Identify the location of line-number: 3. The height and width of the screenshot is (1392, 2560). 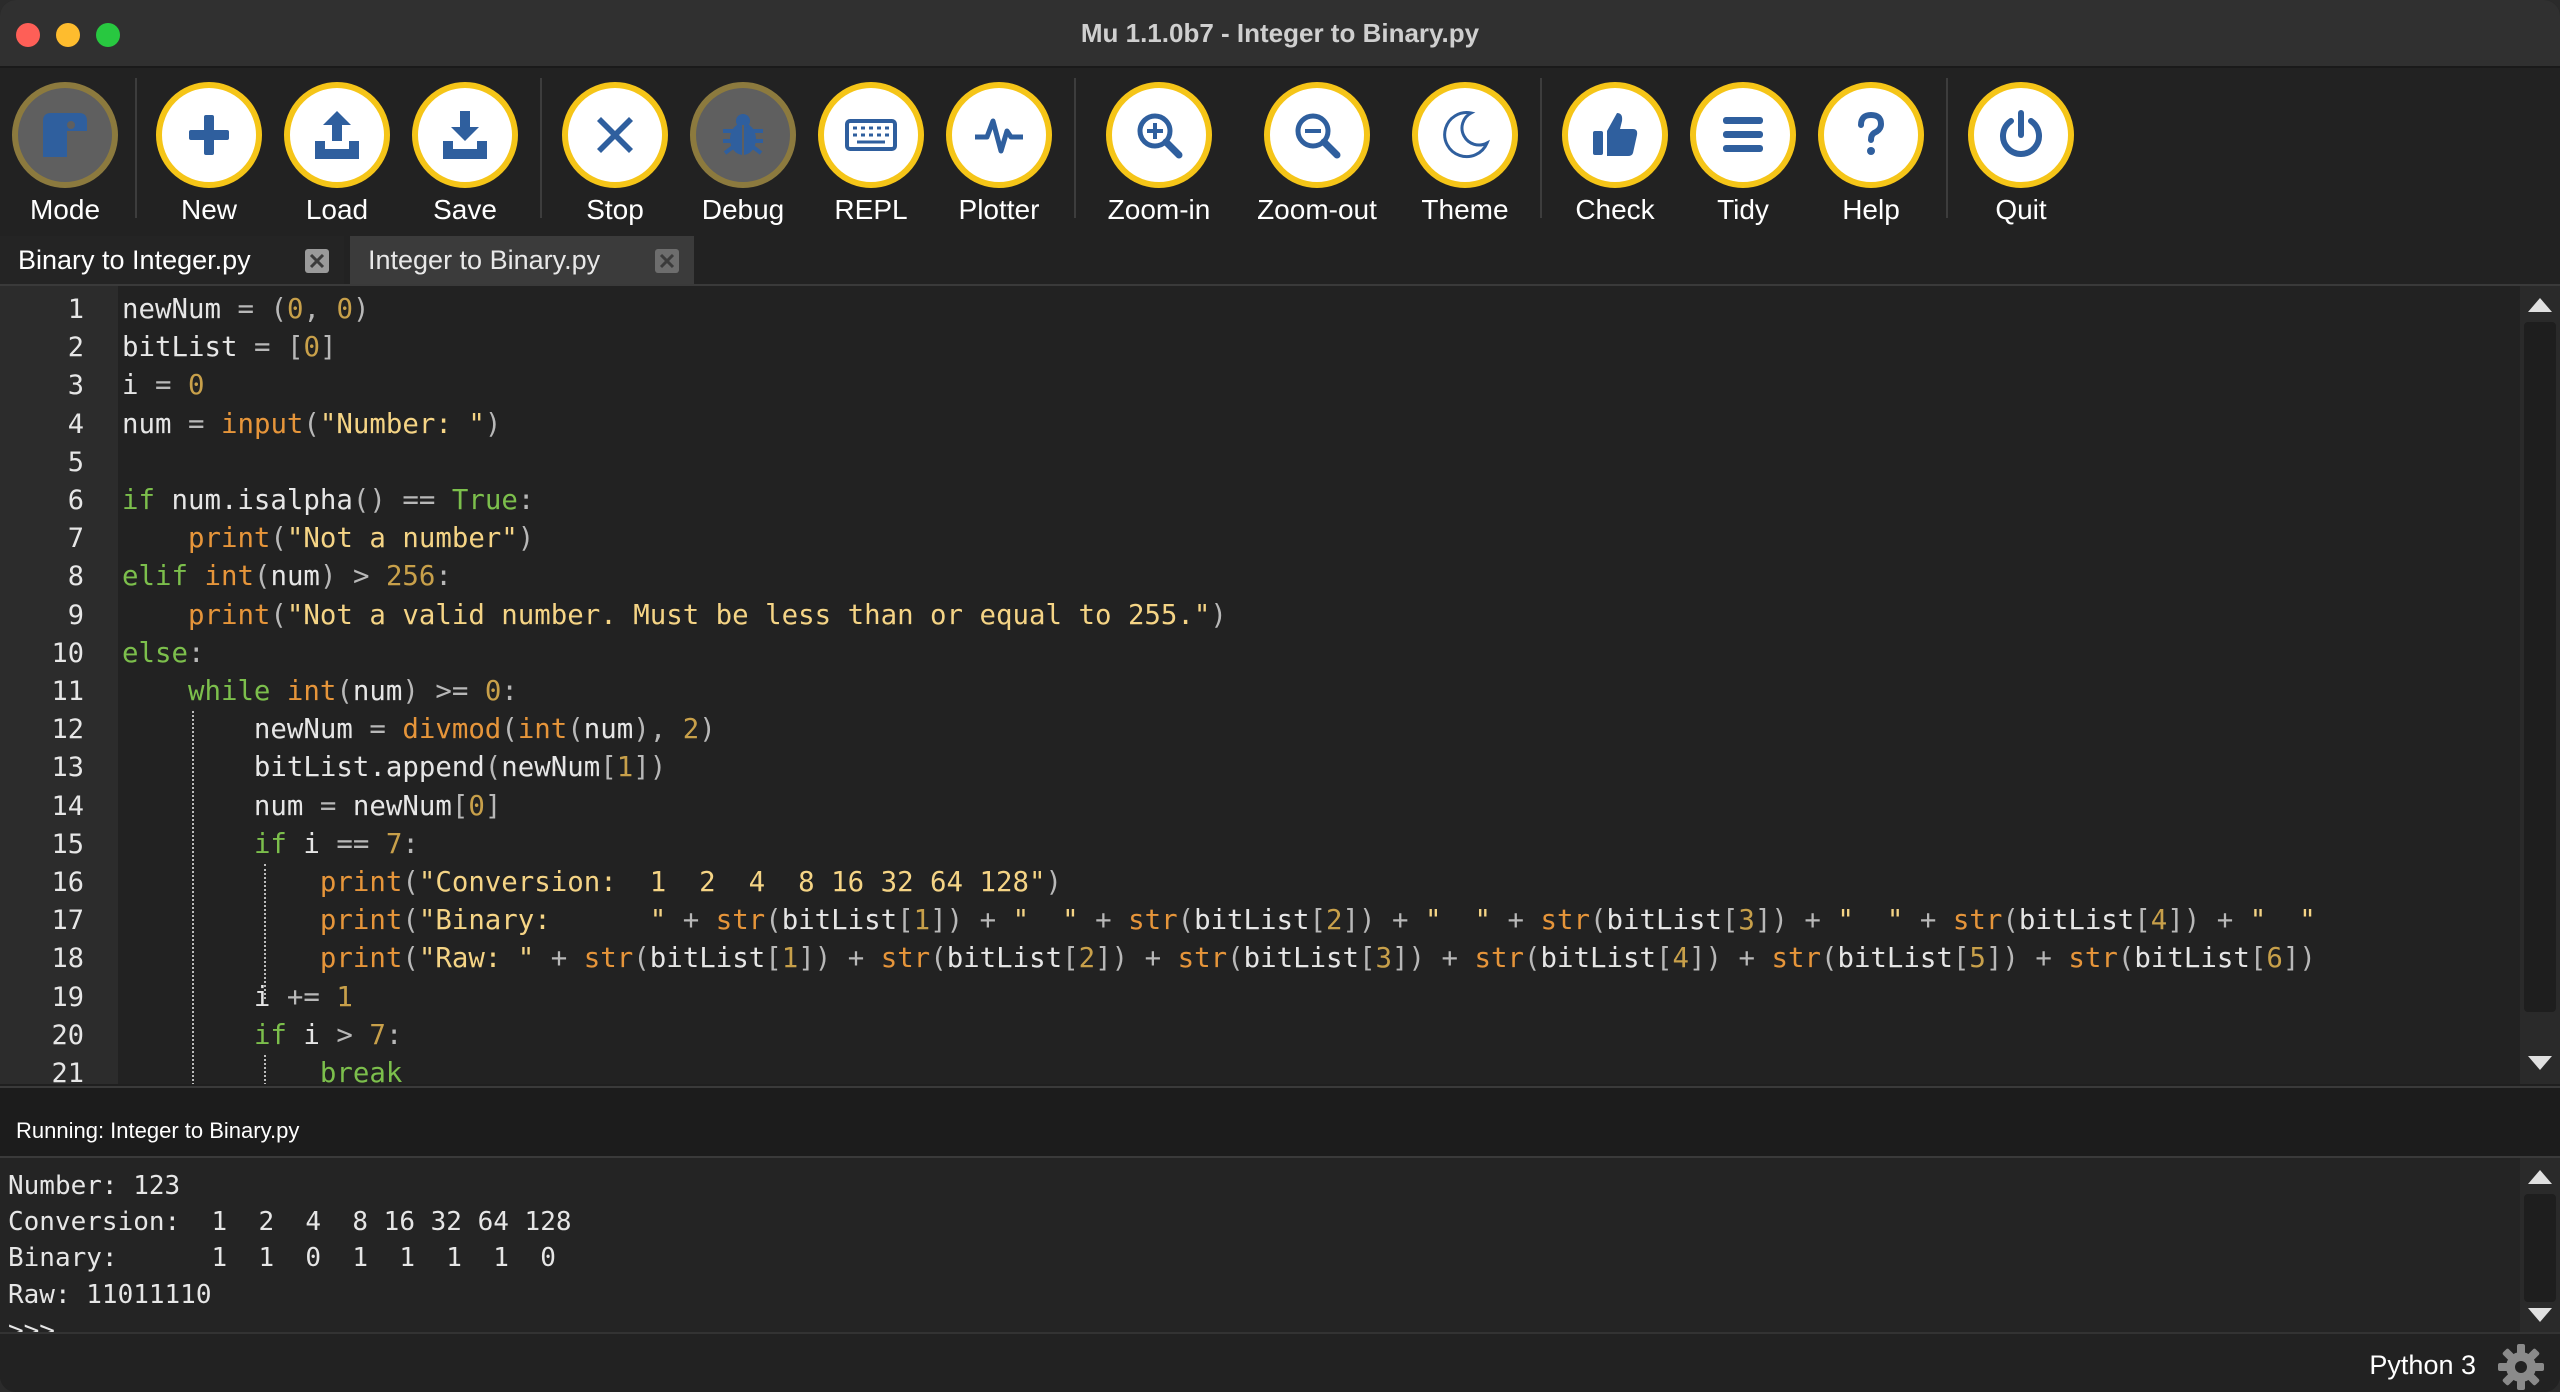
(75, 386).